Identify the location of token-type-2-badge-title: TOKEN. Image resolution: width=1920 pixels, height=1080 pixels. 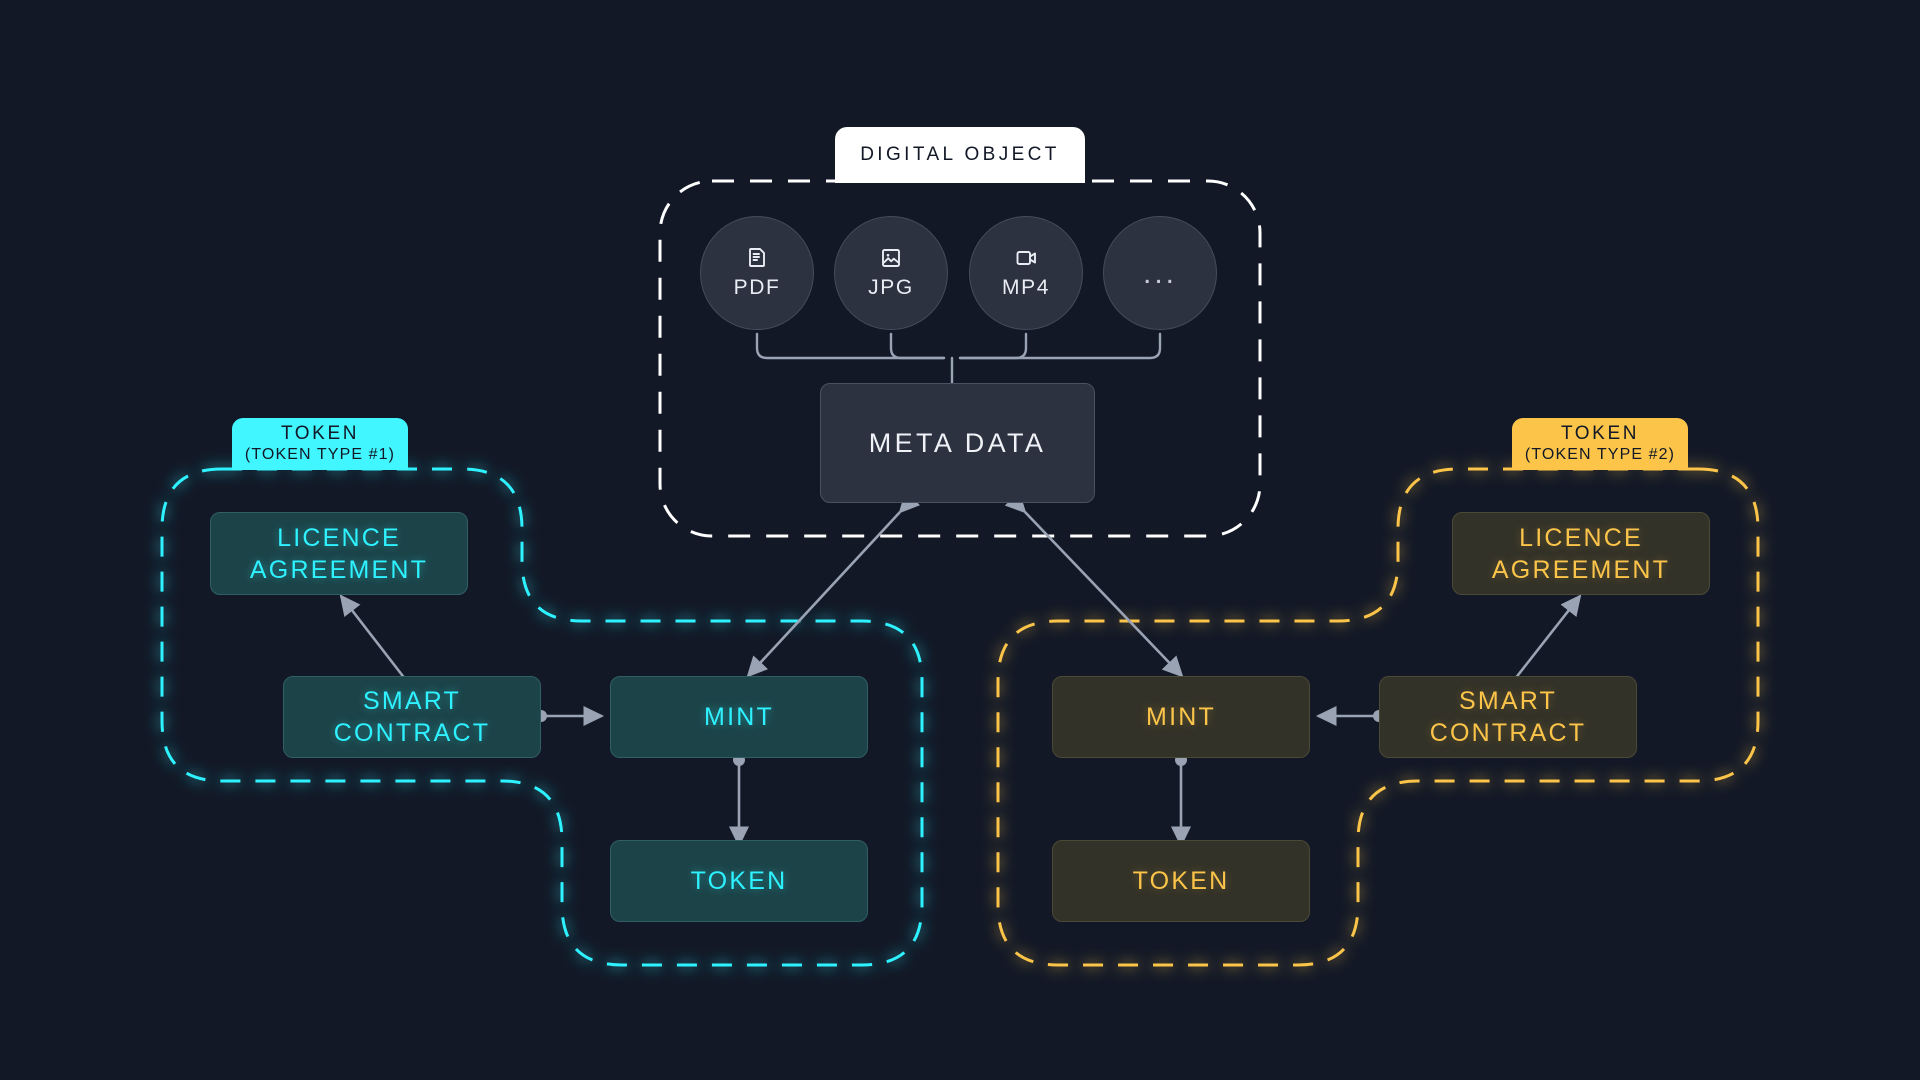
(1600, 433).